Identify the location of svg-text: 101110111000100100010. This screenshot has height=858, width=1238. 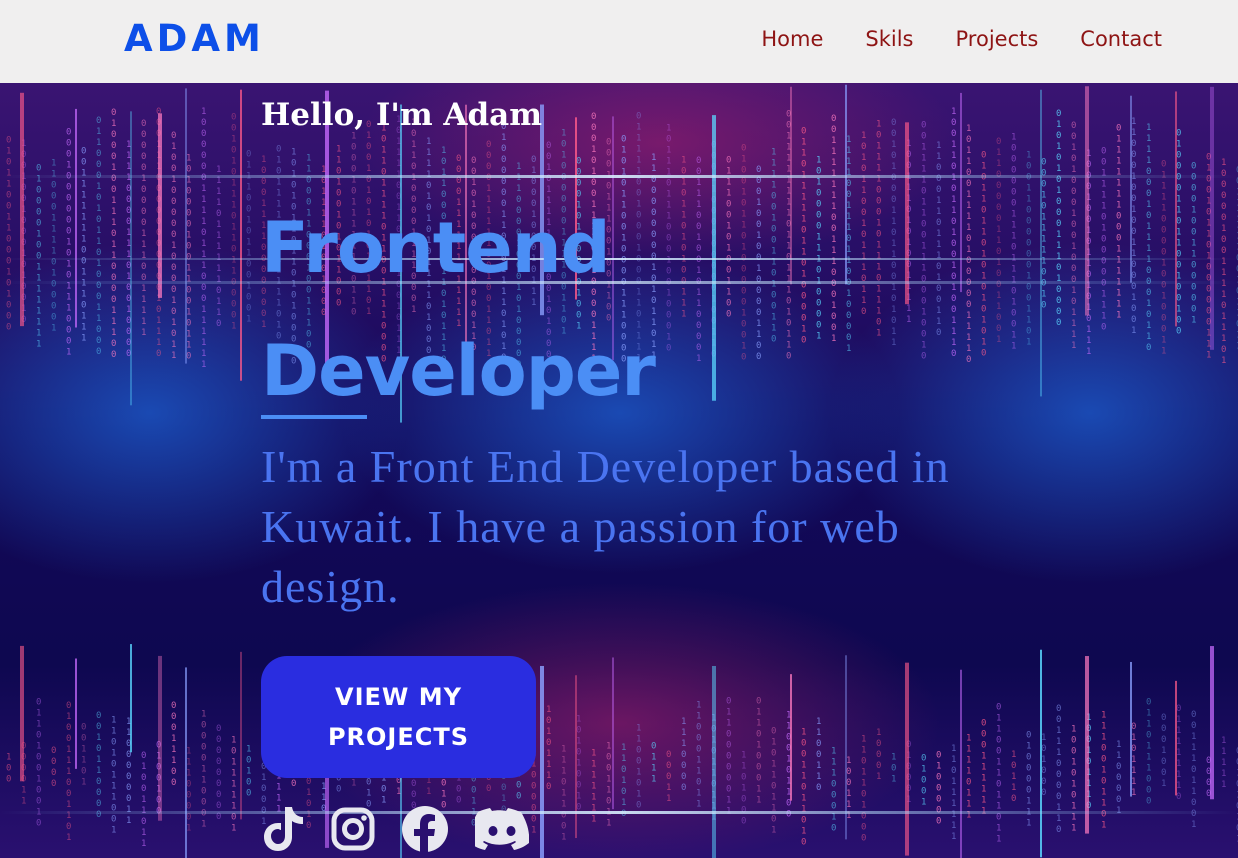
(668, 239).